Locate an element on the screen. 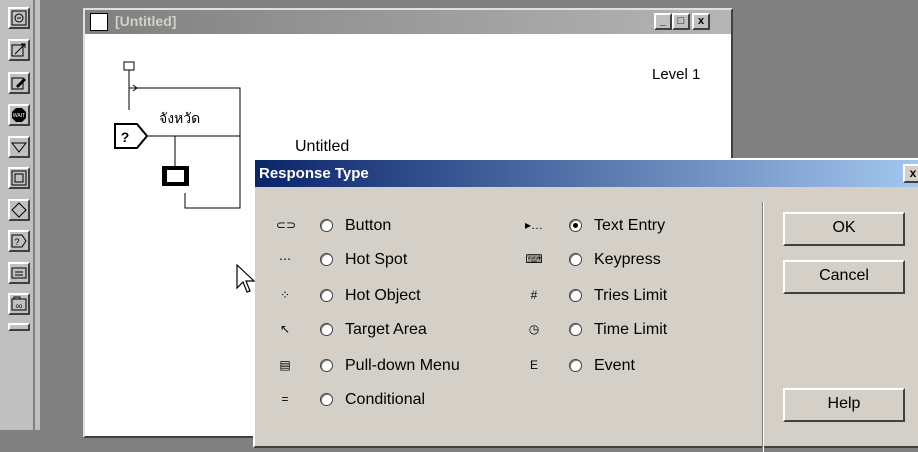  option-label: Button is located at coordinates (368, 225).